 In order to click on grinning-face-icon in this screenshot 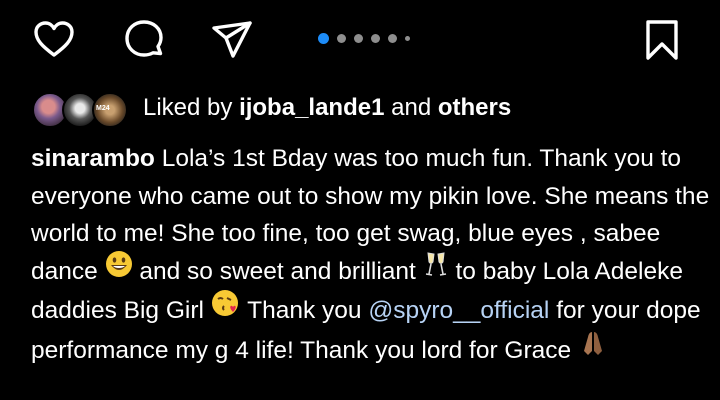, I will do `click(119, 270)`.